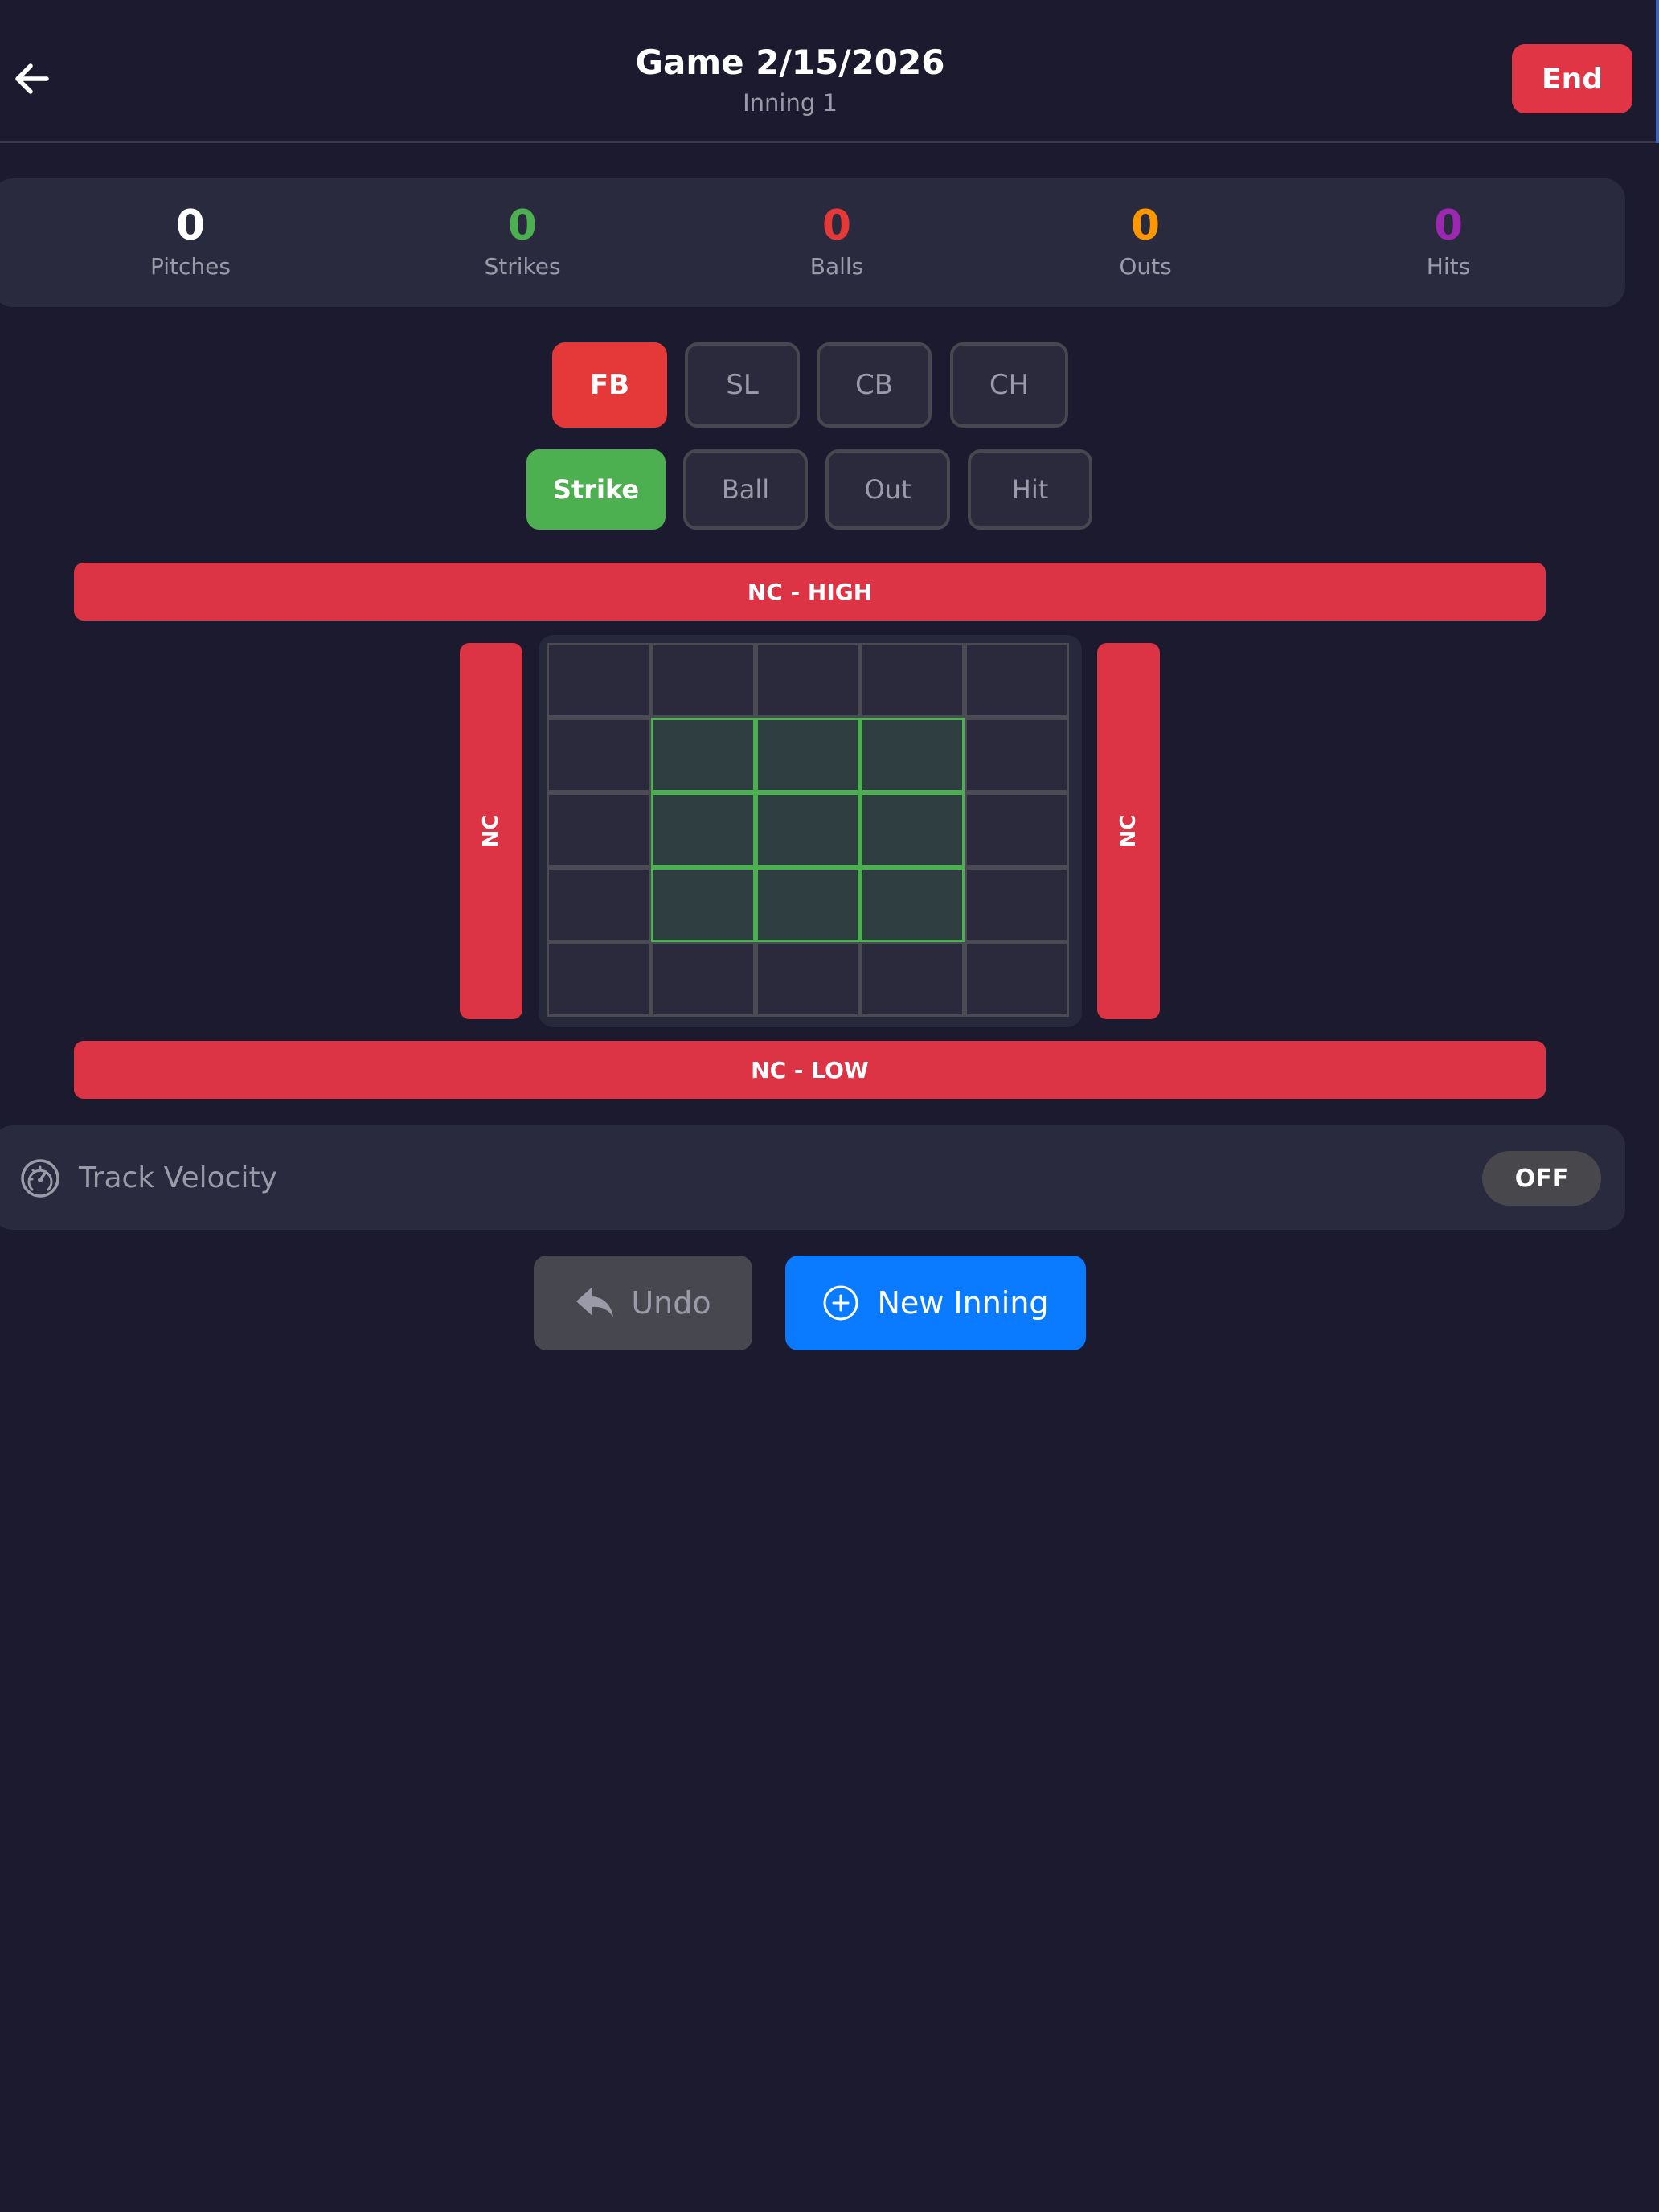 Image resolution: width=1659 pixels, height=2212 pixels. I want to click on undo-button: Undo, so click(643, 1303).